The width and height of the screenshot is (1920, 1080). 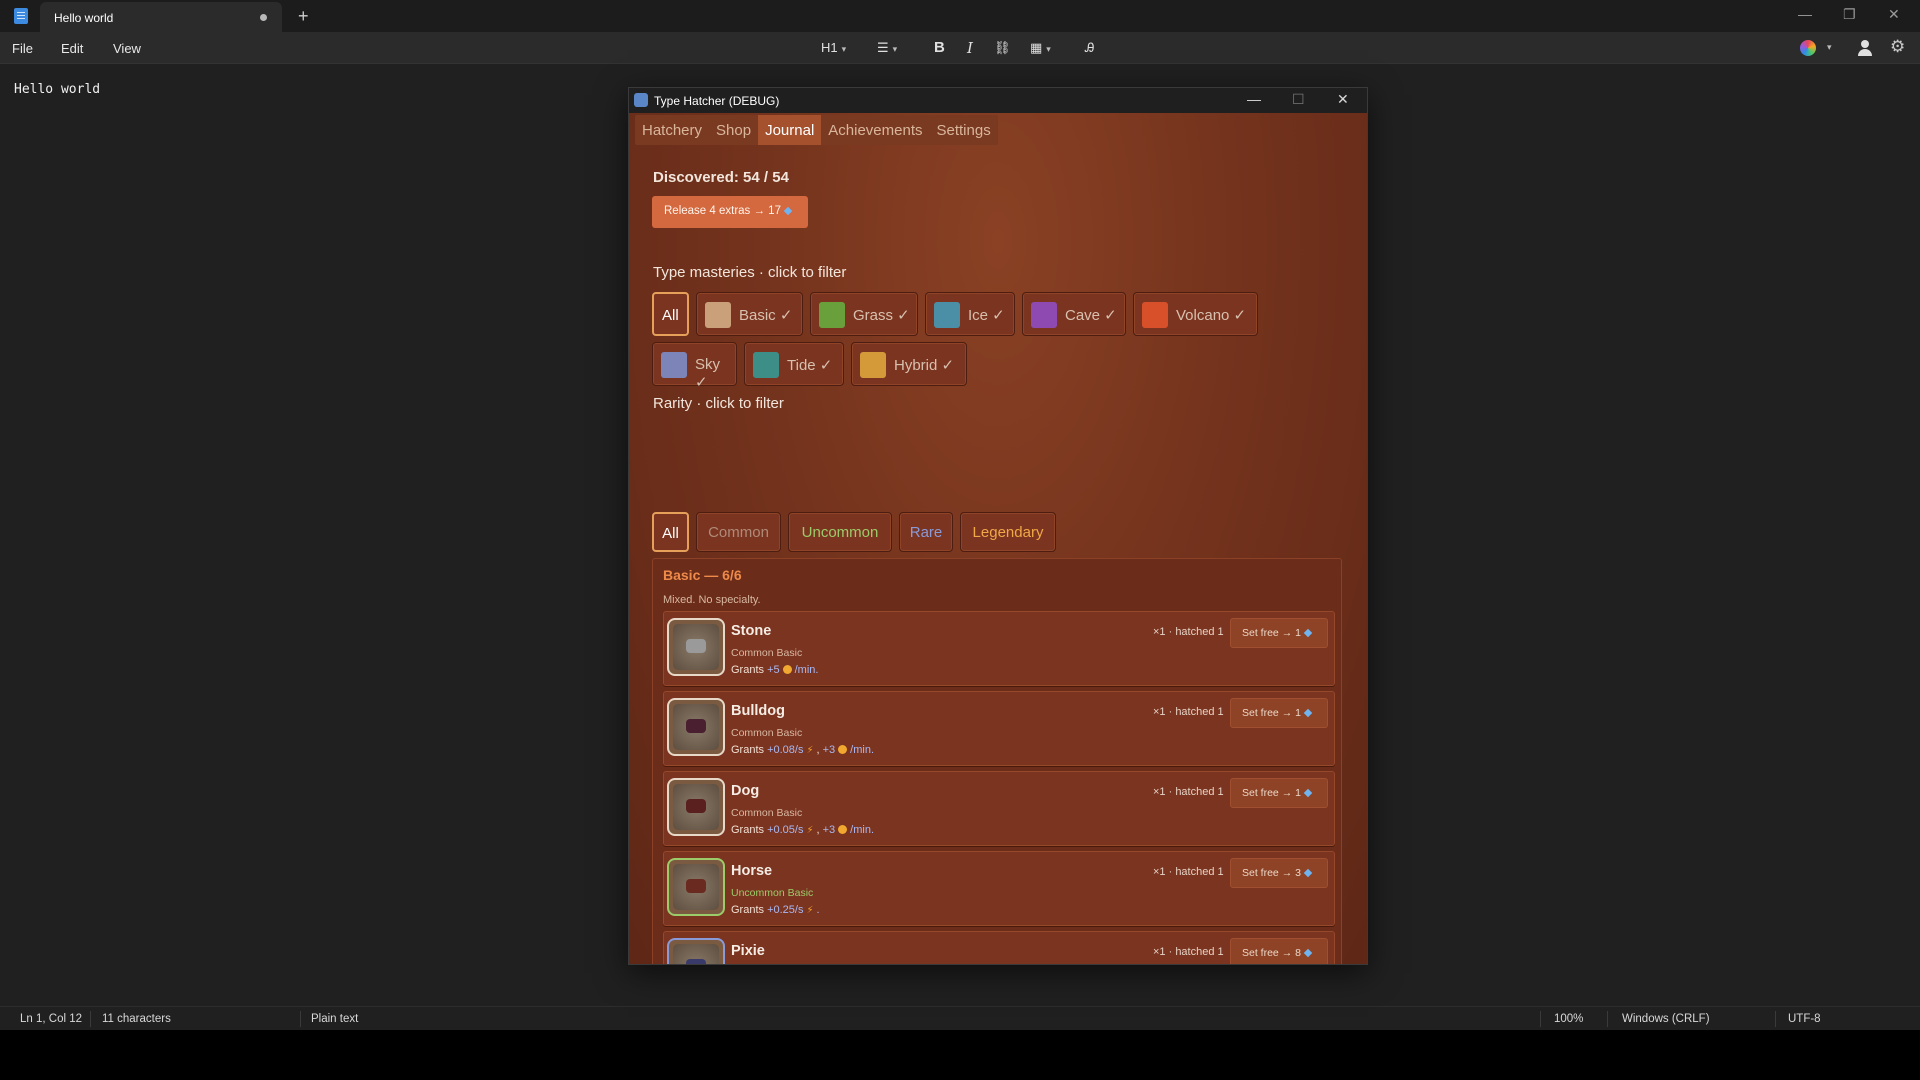 What do you see at coordinates (641, 100) in the screenshot?
I see `app-icon` at bounding box center [641, 100].